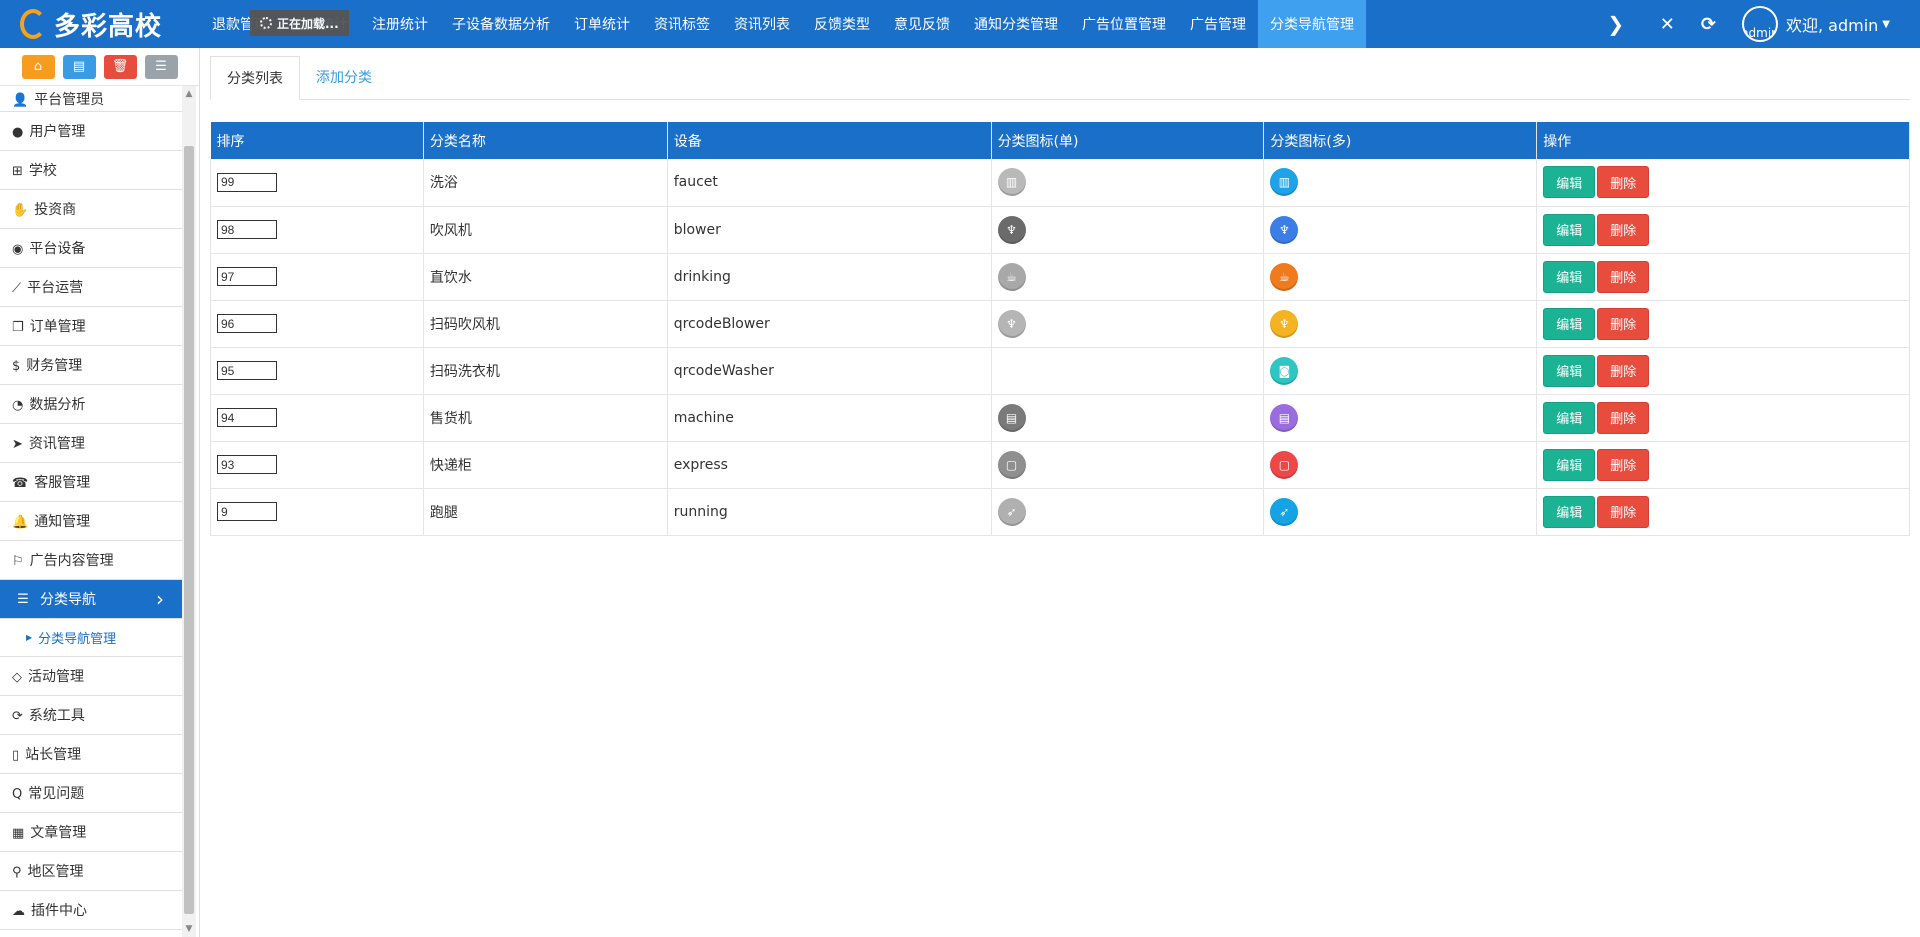 Image resolution: width=1920 pixels, height=937 pixels. I want to click on top-tab: 订单统计, so click(602, 24).